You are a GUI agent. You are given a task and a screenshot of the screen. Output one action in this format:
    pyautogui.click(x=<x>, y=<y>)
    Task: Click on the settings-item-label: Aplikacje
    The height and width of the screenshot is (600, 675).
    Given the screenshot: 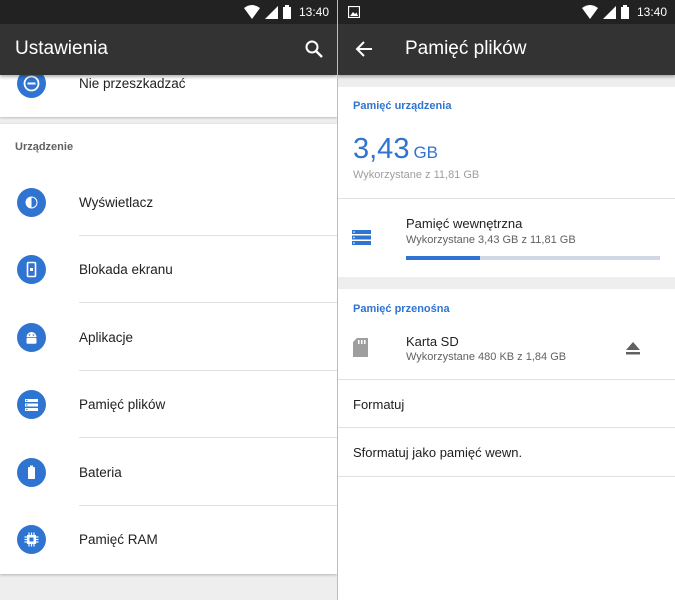 What is the action you would take?
    pyautogui.click(x=106, y=337)
    